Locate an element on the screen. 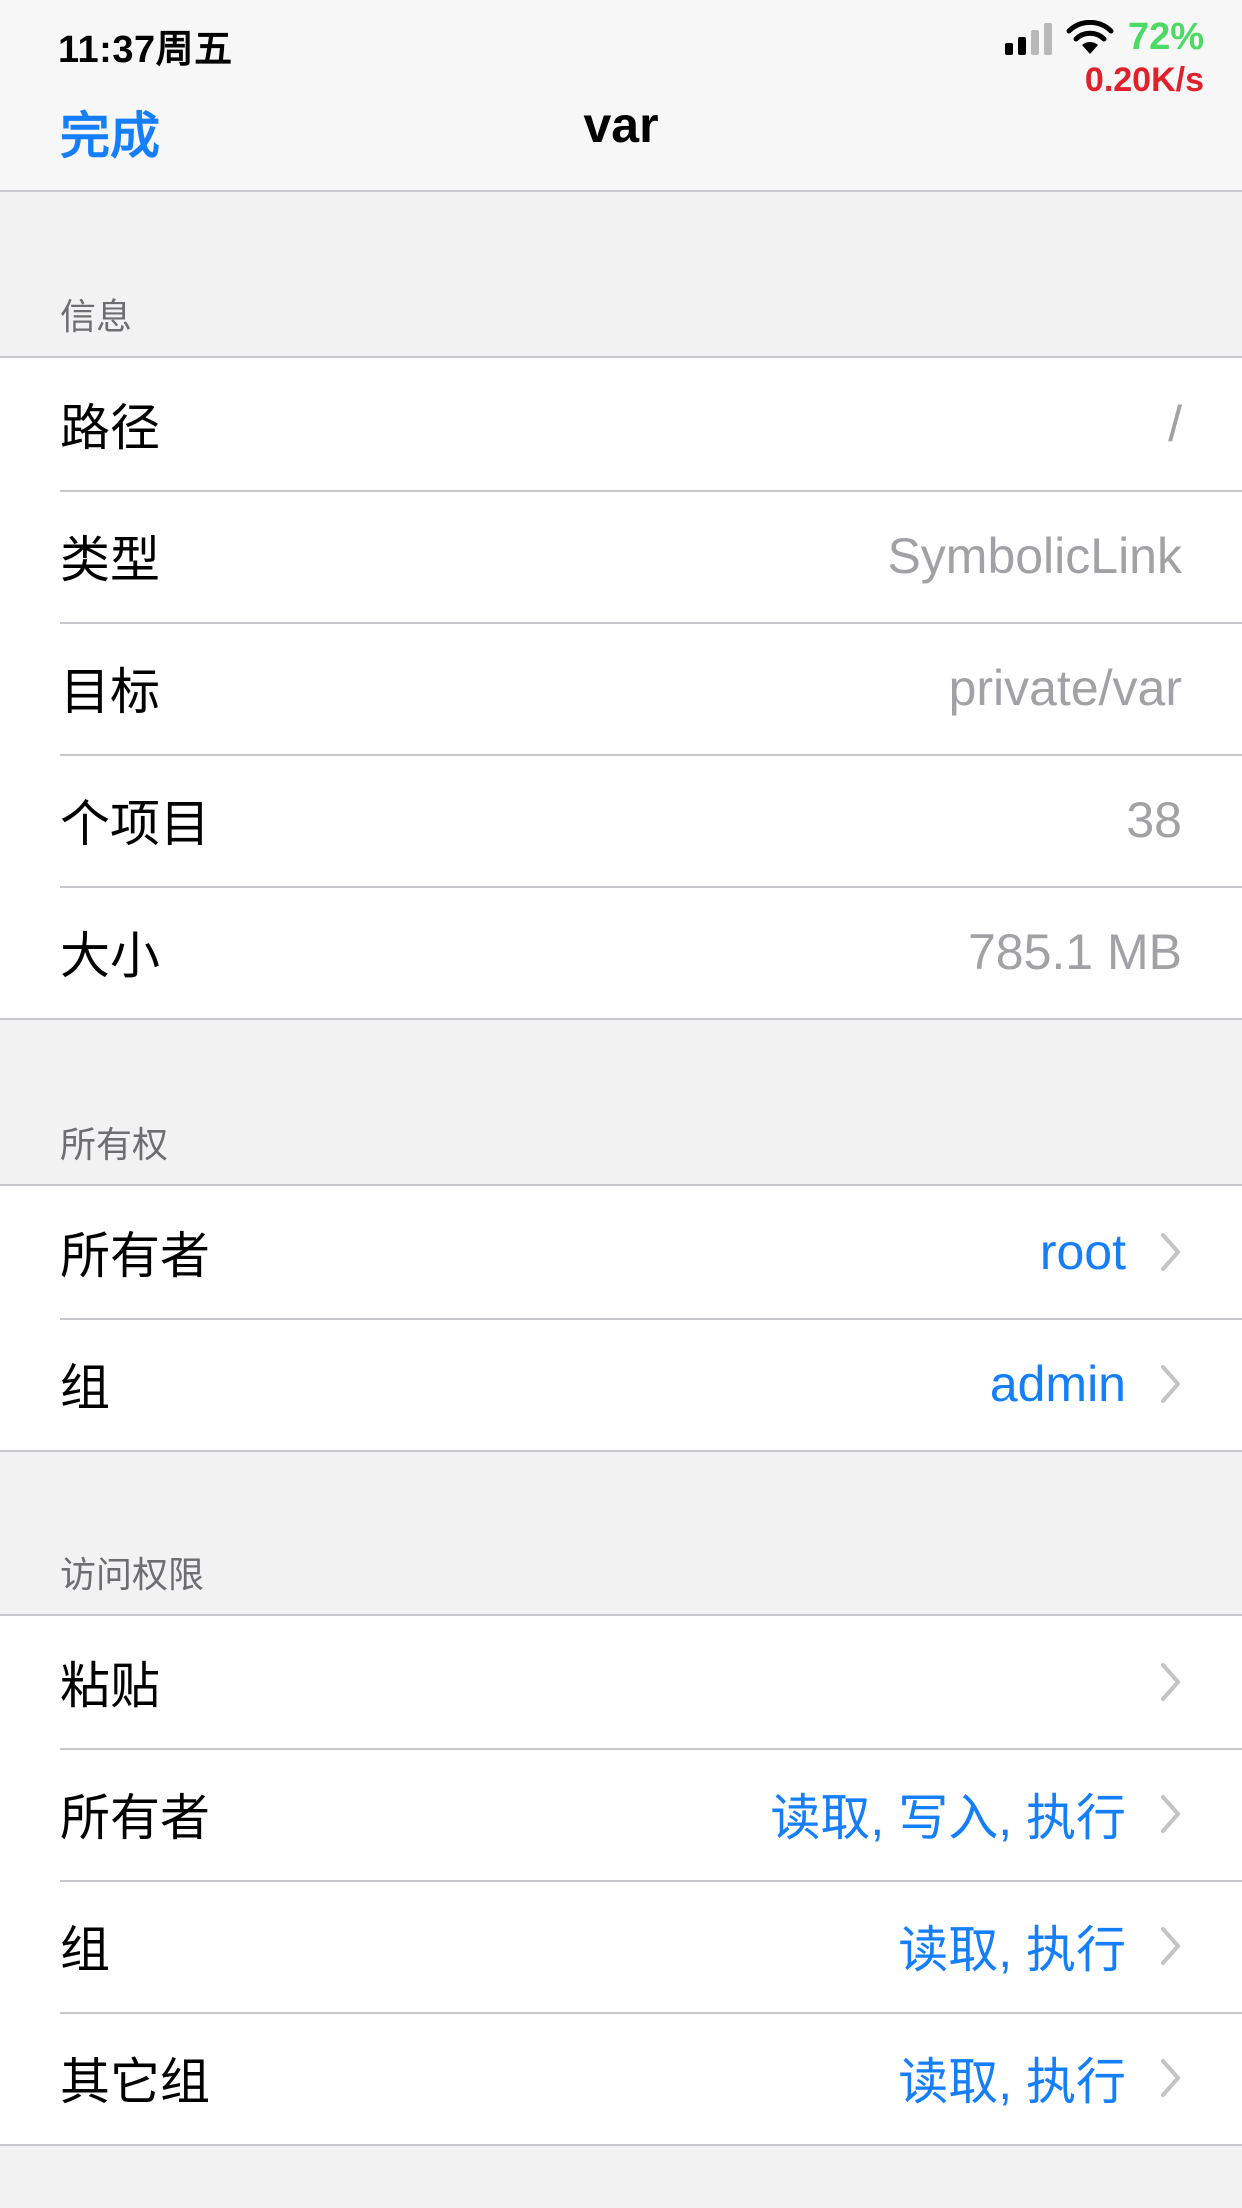 This screenshot has height=2208, width=1242. row-value: root is located at coordinates (1082, 1252).